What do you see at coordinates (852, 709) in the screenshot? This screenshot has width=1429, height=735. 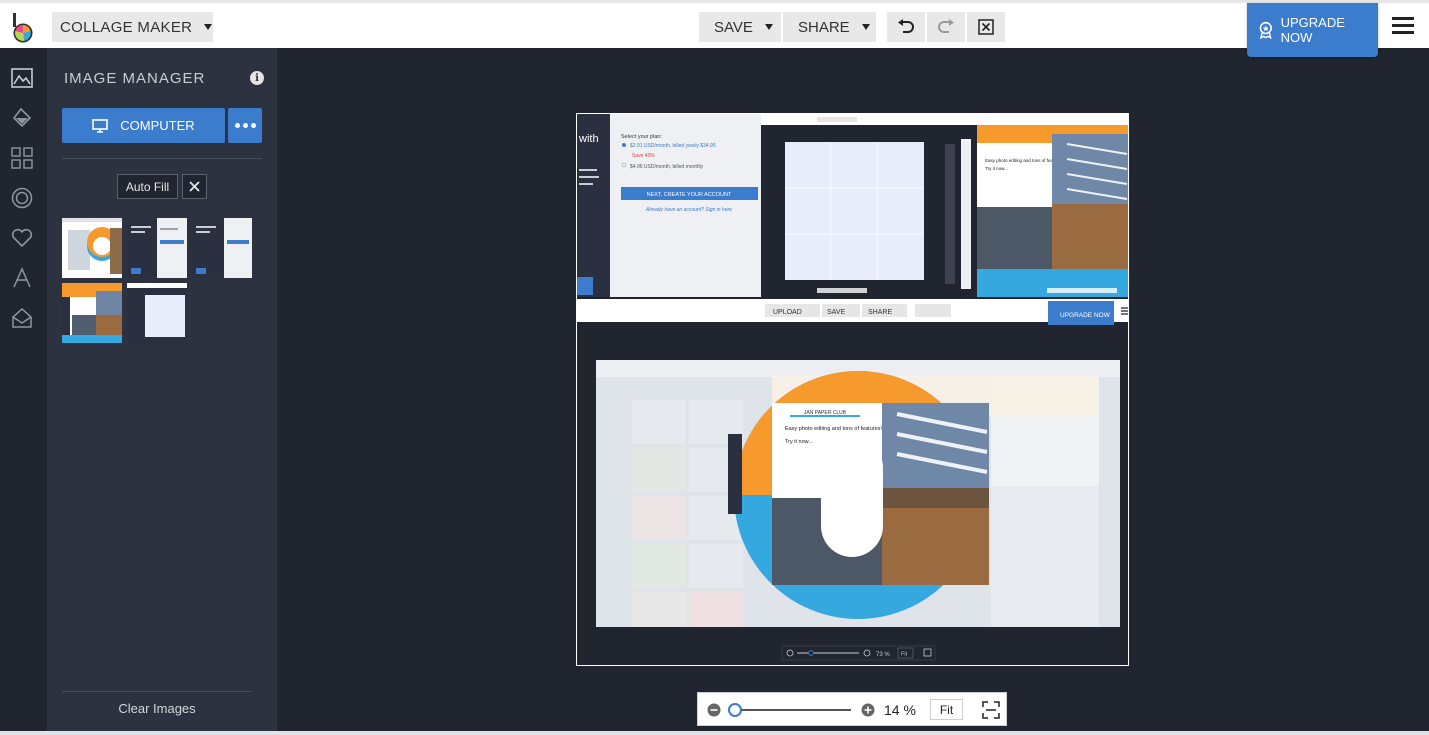 I see `zoom-bar: 14 % Fit` at bounding box center [852, 709].